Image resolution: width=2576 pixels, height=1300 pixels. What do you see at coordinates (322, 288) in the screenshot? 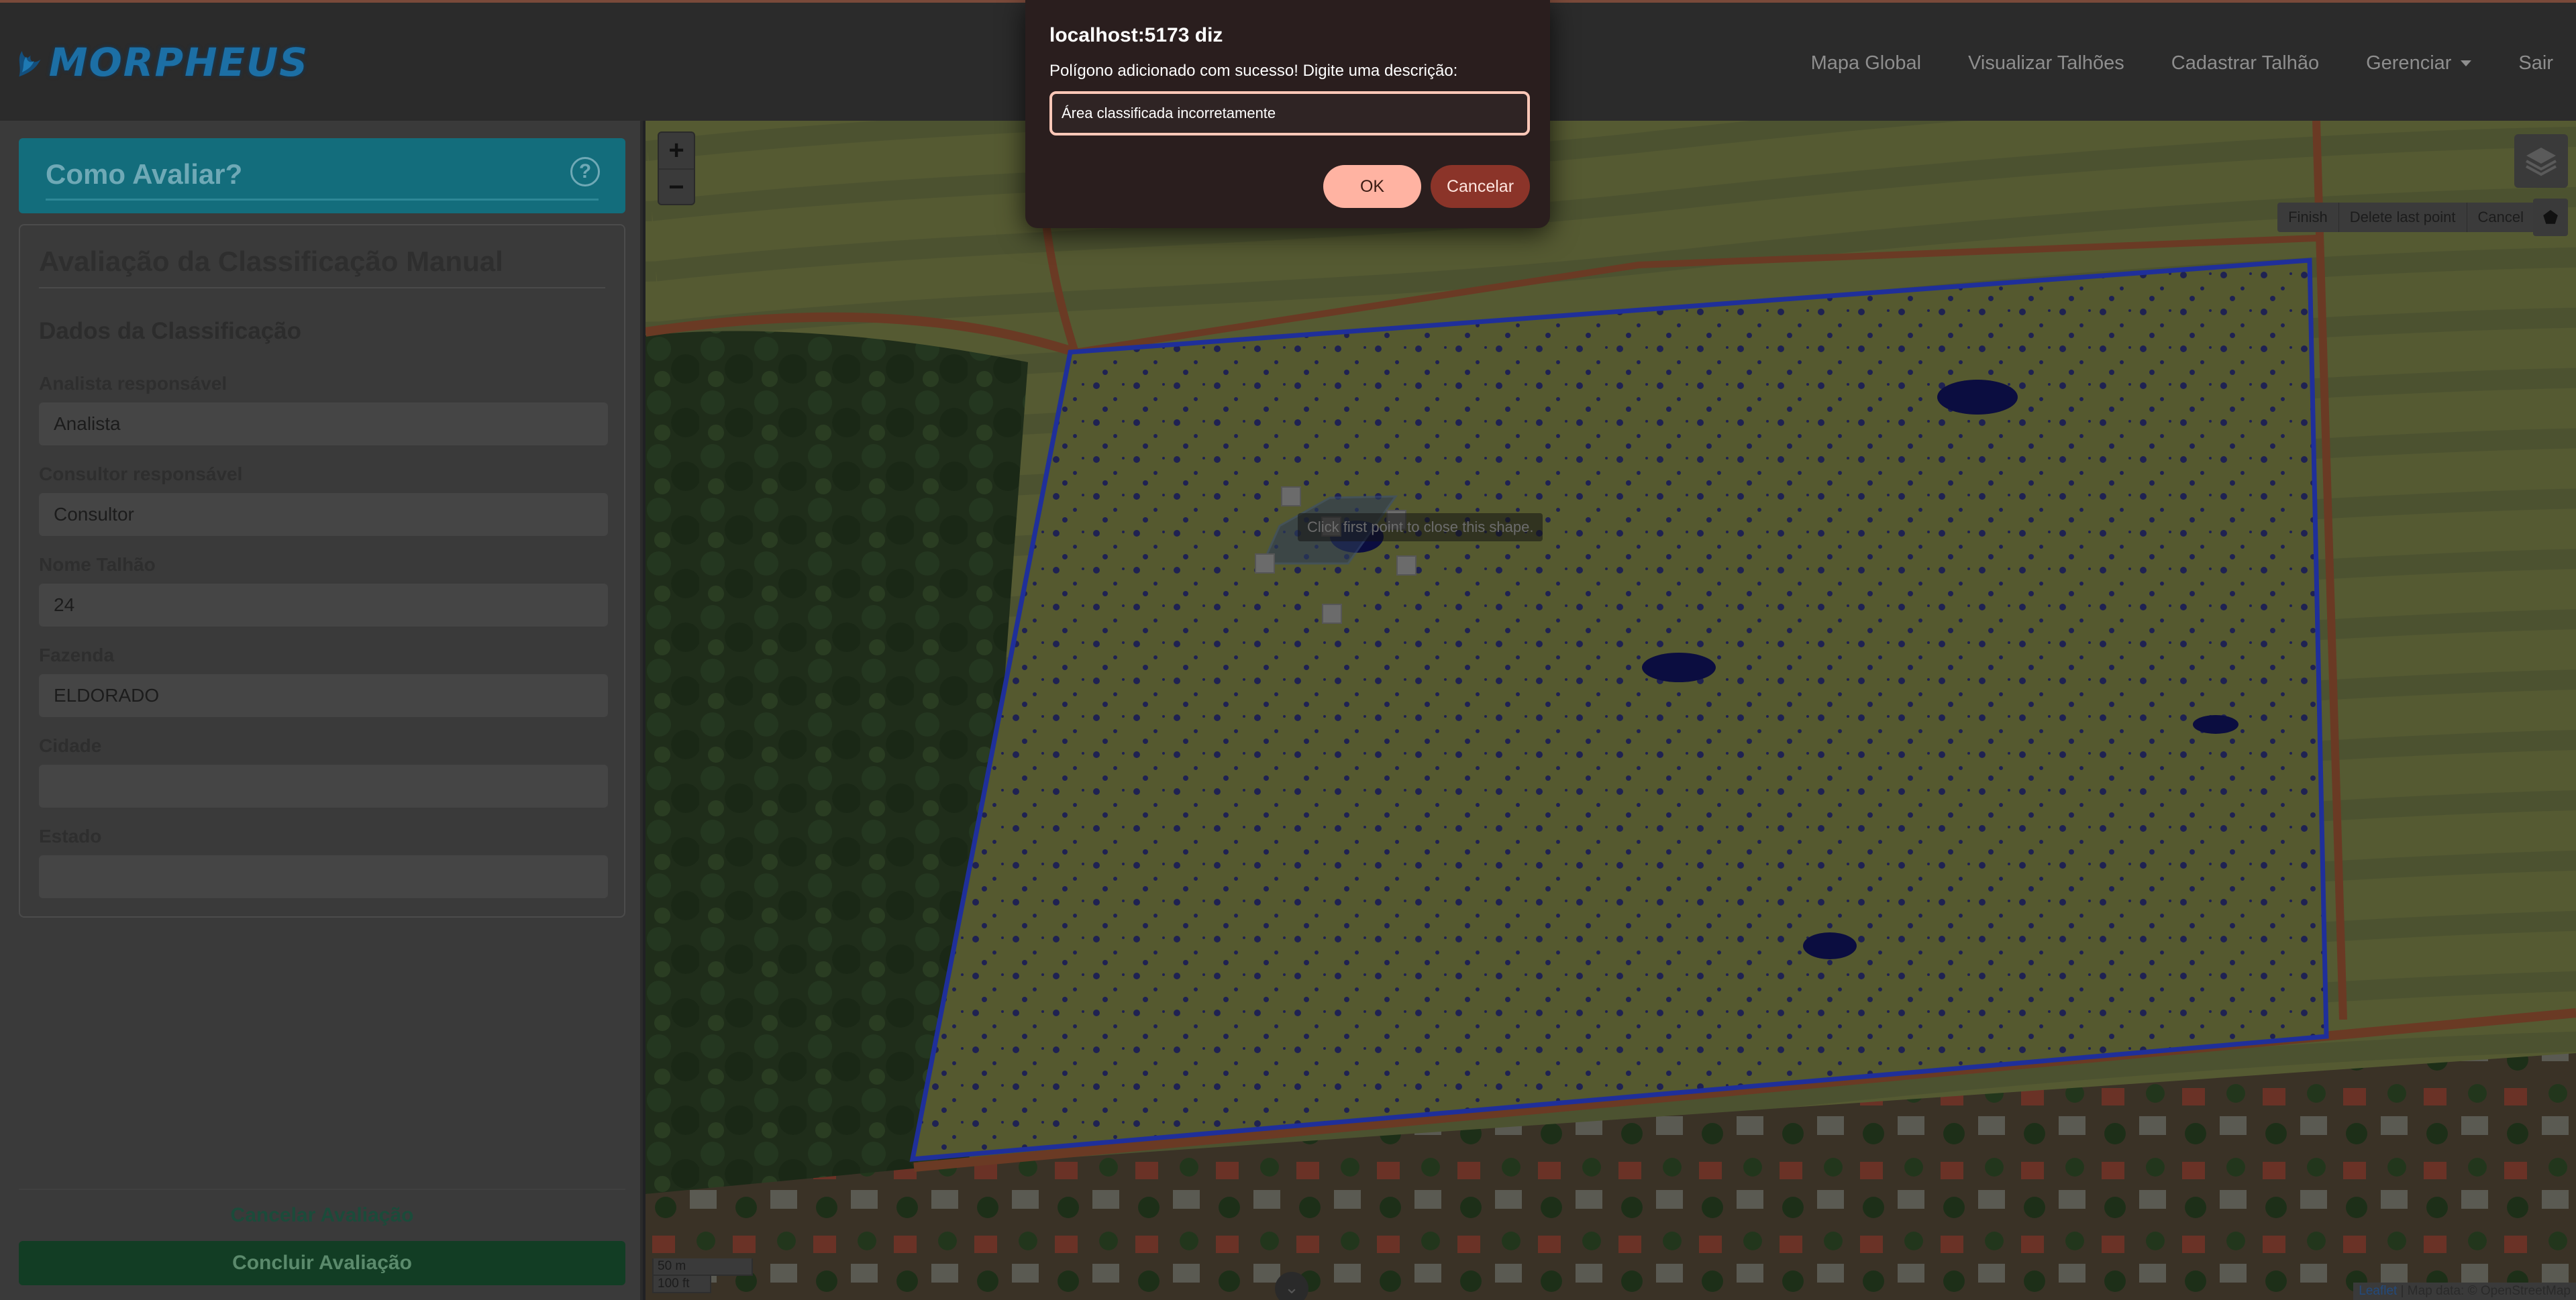
I see `form-divider` at bounding box center [322, 288].